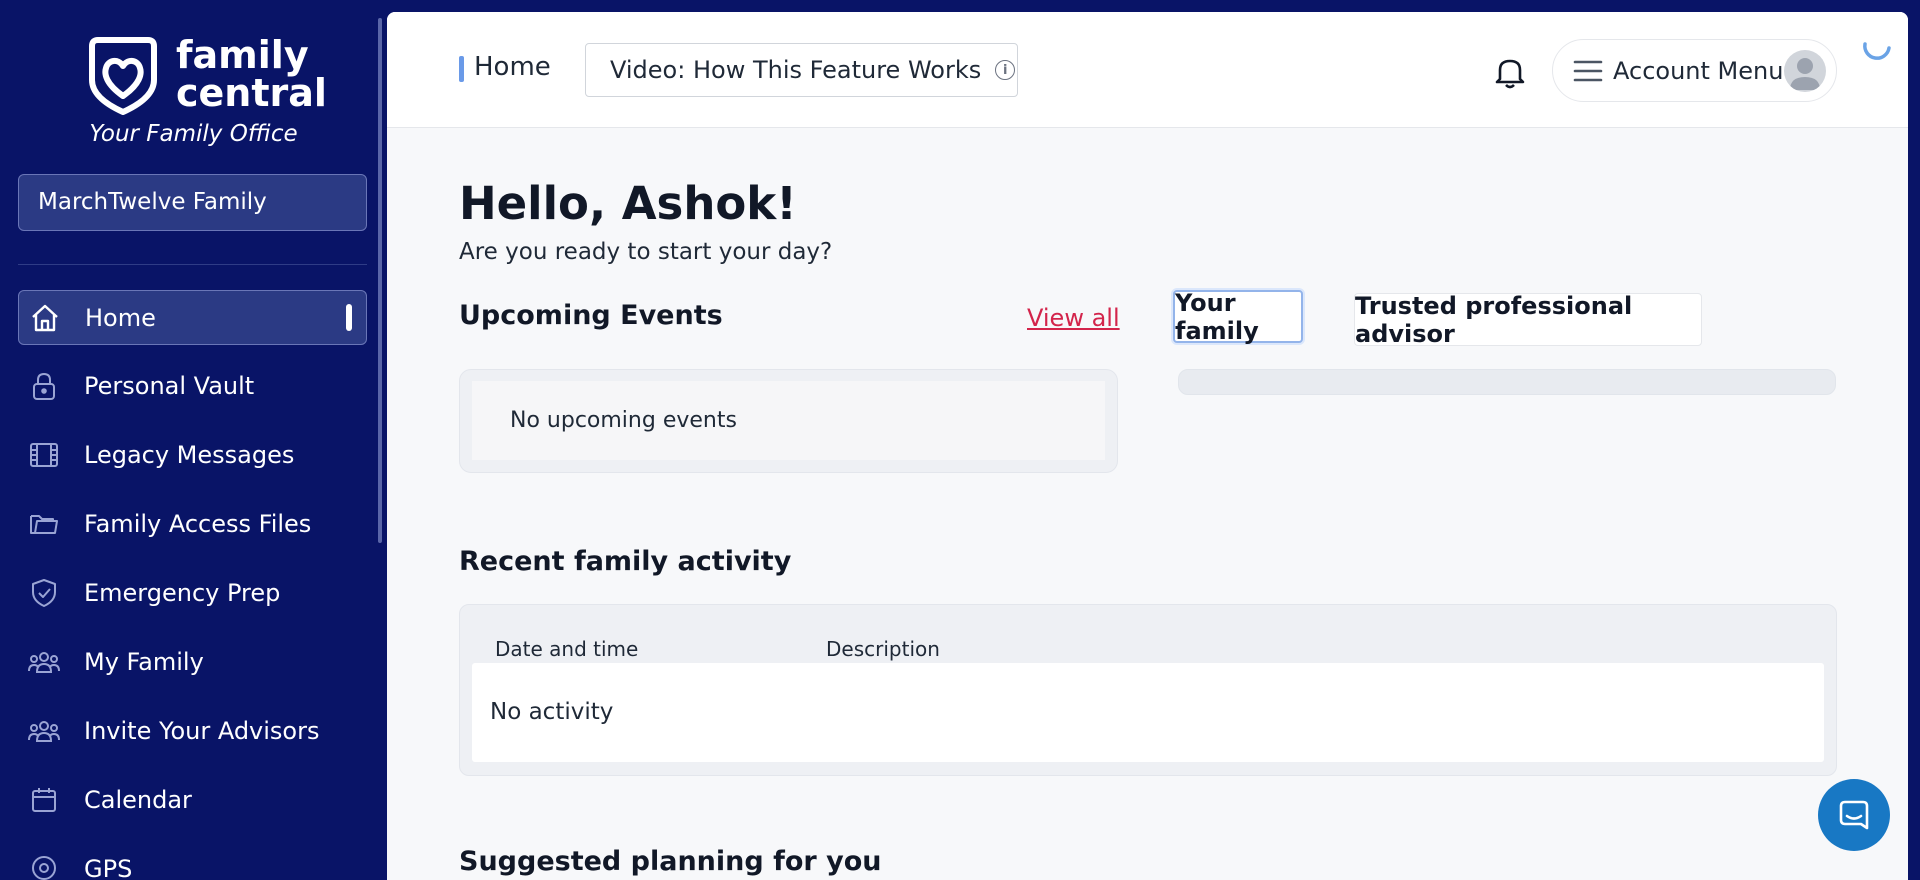 The height and width of the screenshot is (880, 1920). What do you see at coordinates (1073, 318) in the screenshot?
I see `view-all-events-link: View all` at bounding box center [1073, 318].